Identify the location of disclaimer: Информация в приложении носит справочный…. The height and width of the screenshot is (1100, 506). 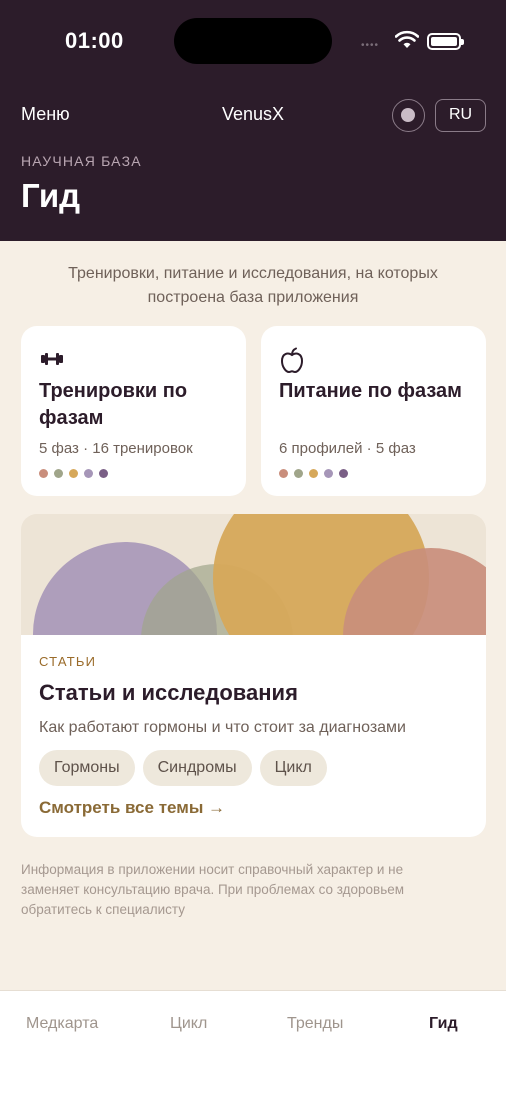
(213, 889).